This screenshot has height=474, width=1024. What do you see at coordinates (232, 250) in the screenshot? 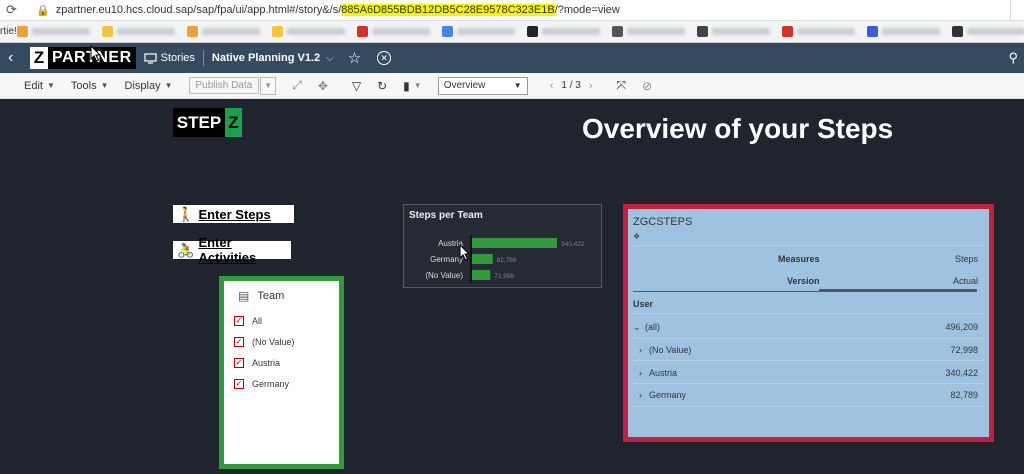
I see `enter-activities-link: 🚴 Enter Activities` at bounding box center [232, 250].